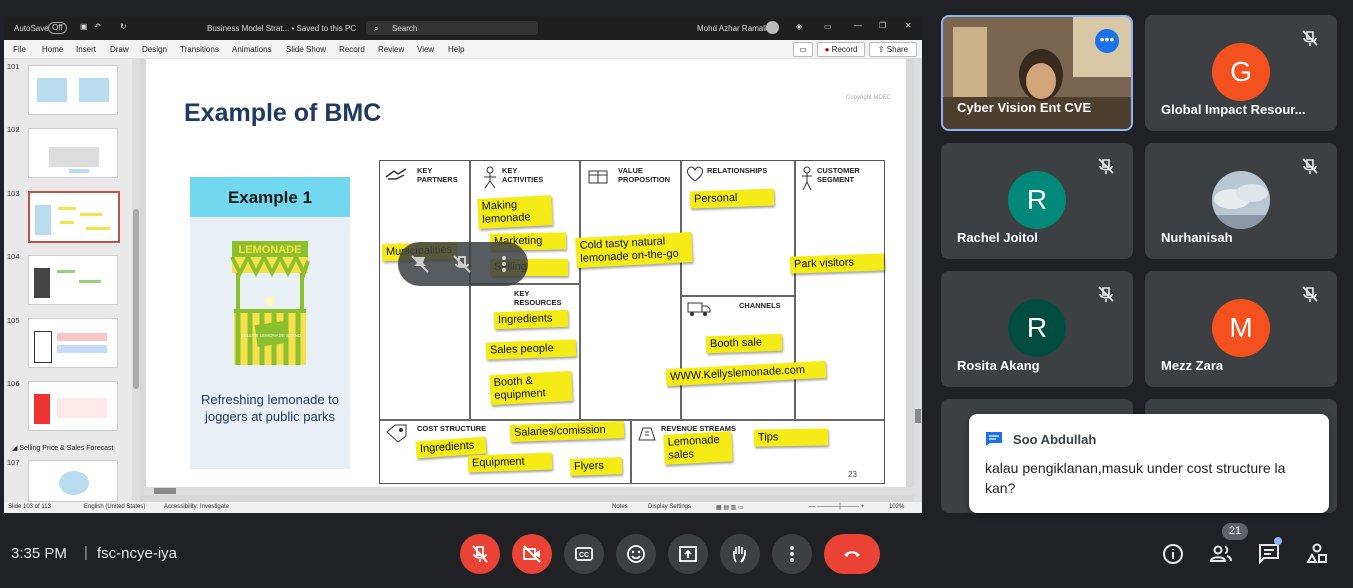 Image resolution: width=1353 pixels, height=588 pixels. I want to click on menu-home: Home, so click(52, 49).